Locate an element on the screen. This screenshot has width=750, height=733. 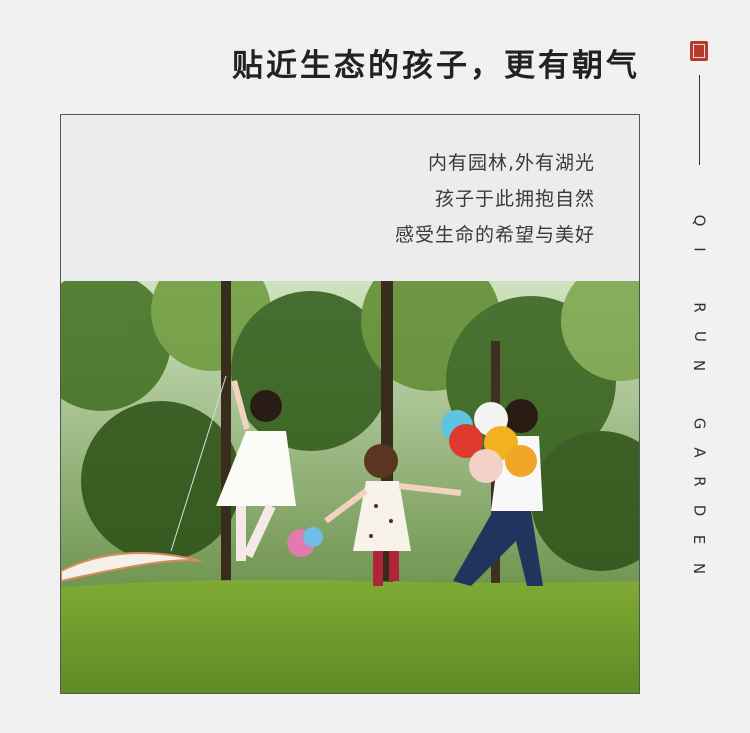
tagline-line: 内有园林,外有湖光 is located at coordinates (511, 163).